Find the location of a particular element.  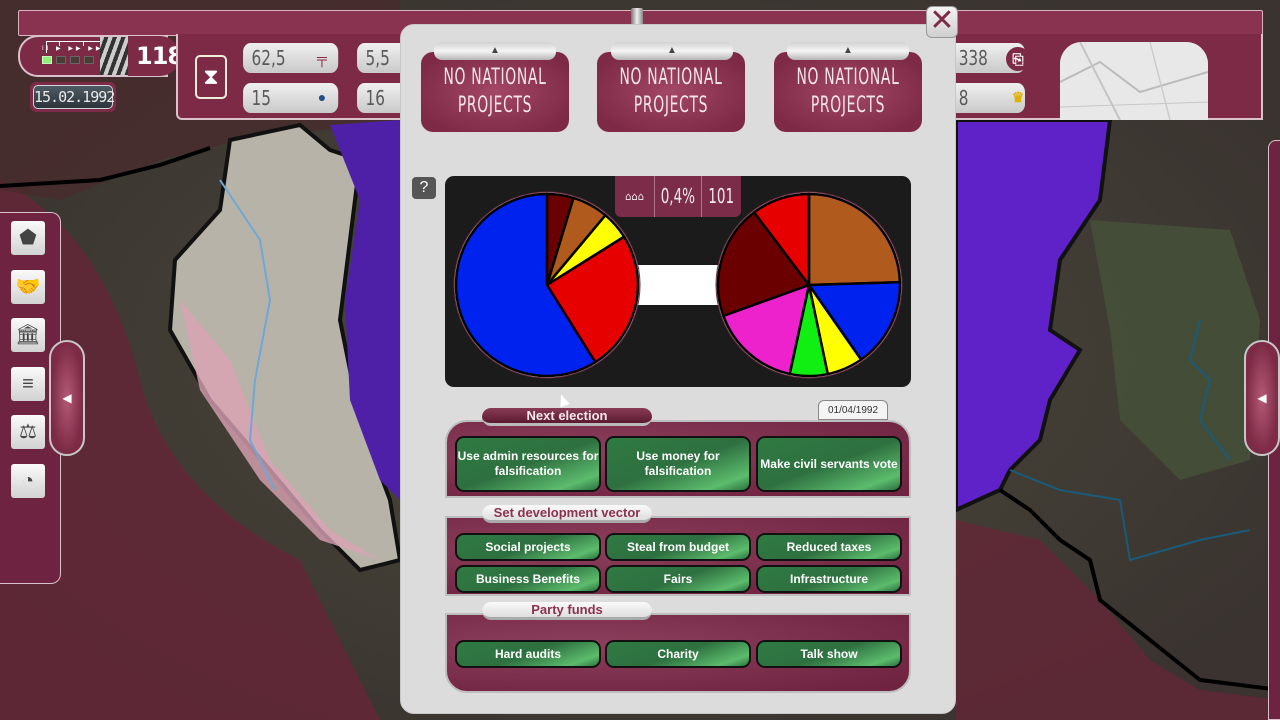

development-vector-label: Set development vector is located at coordinates (567, 514).